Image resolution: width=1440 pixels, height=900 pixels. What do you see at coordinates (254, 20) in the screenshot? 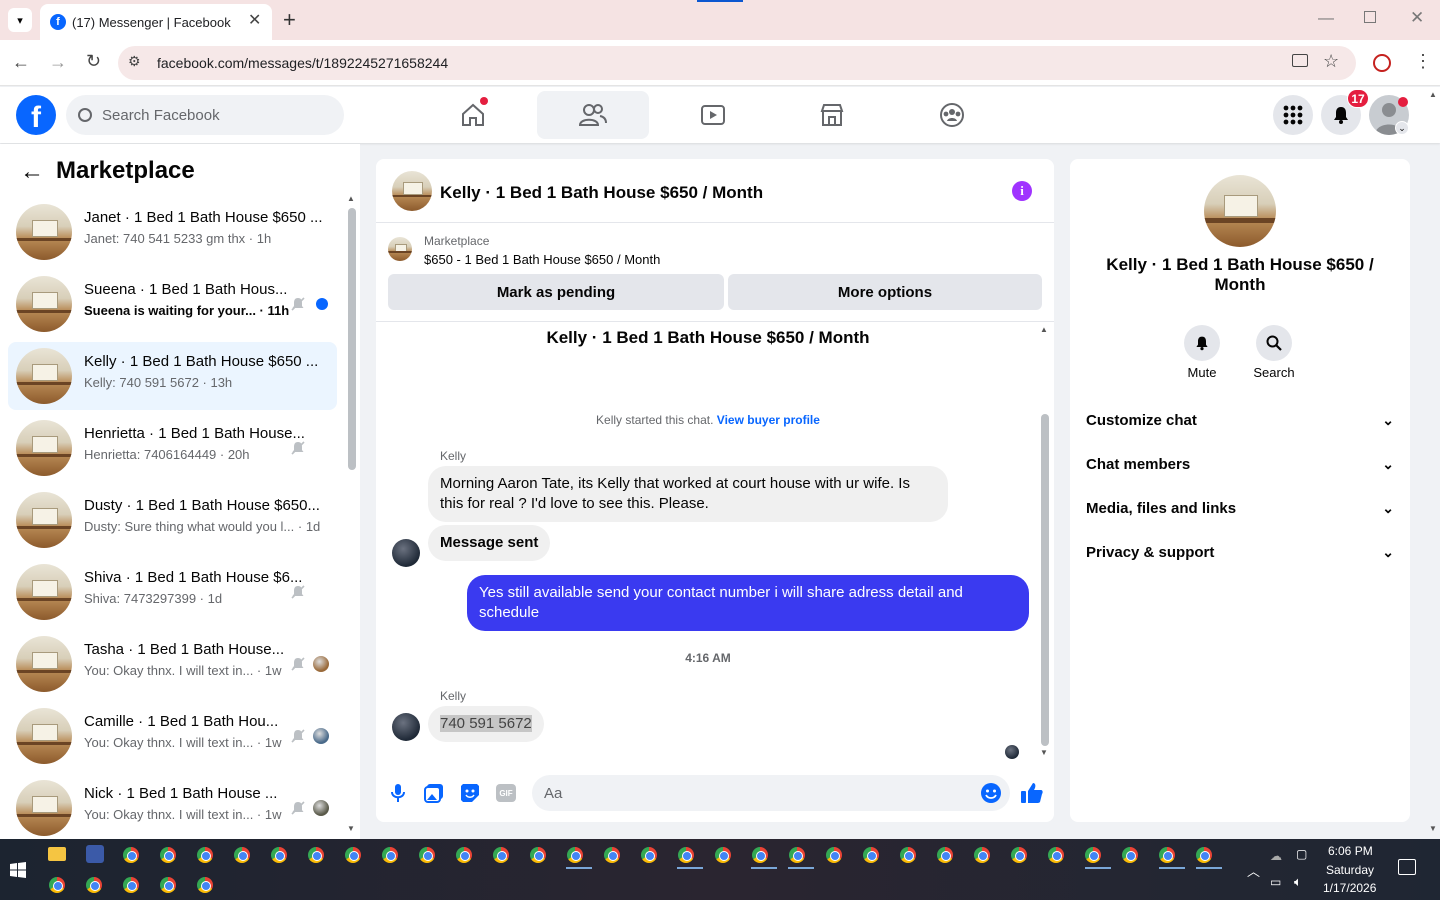
I see `tab-close-icon: ✕` at bounding box center [254, 20].